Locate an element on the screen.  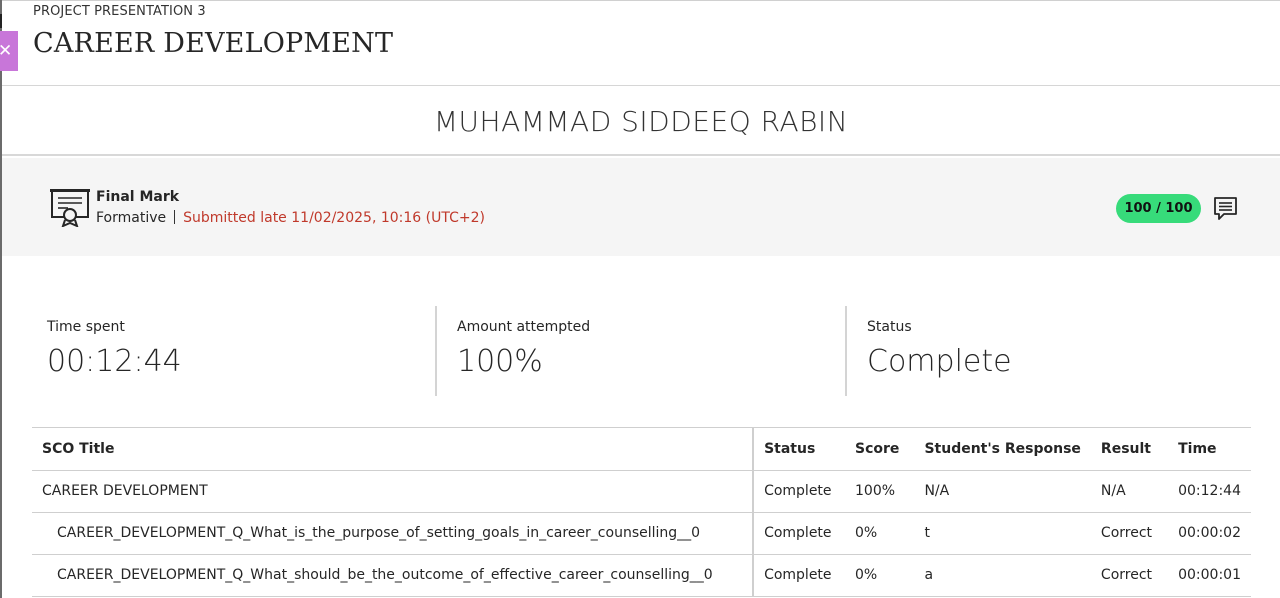
column-header-status: Status is located at coordinates (799, 449).